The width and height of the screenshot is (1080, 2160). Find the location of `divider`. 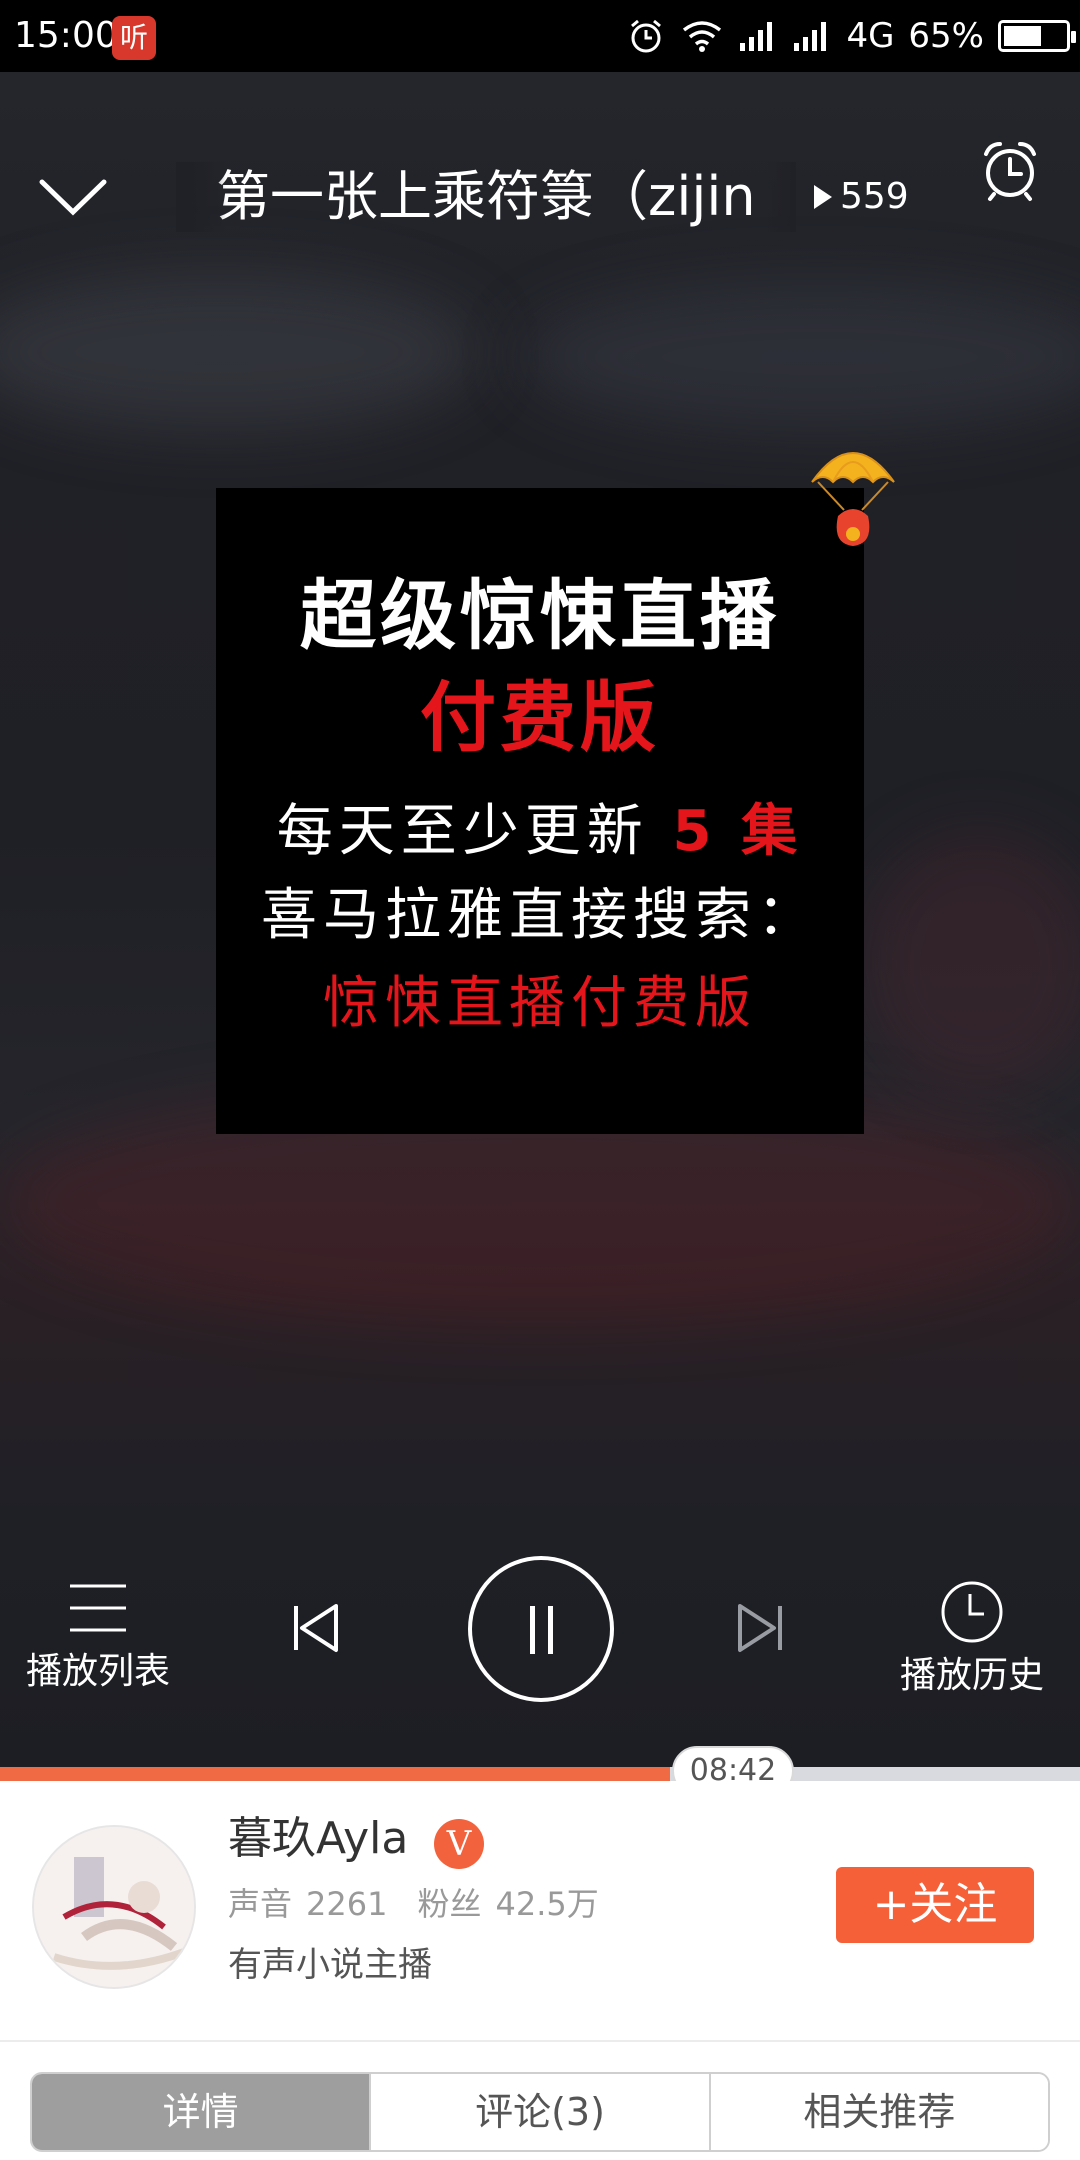

divider is located at coordinates (540, 2041).